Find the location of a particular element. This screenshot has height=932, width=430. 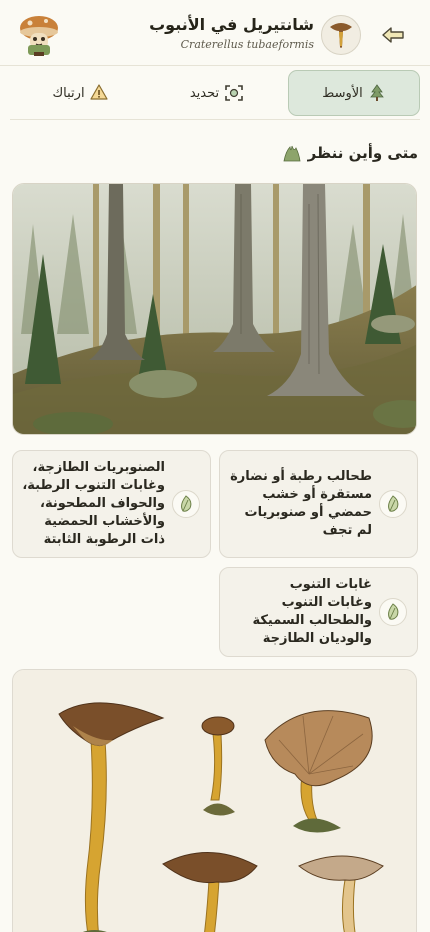

tab-identify-label: تحديد is located at coordinates (204, 93).